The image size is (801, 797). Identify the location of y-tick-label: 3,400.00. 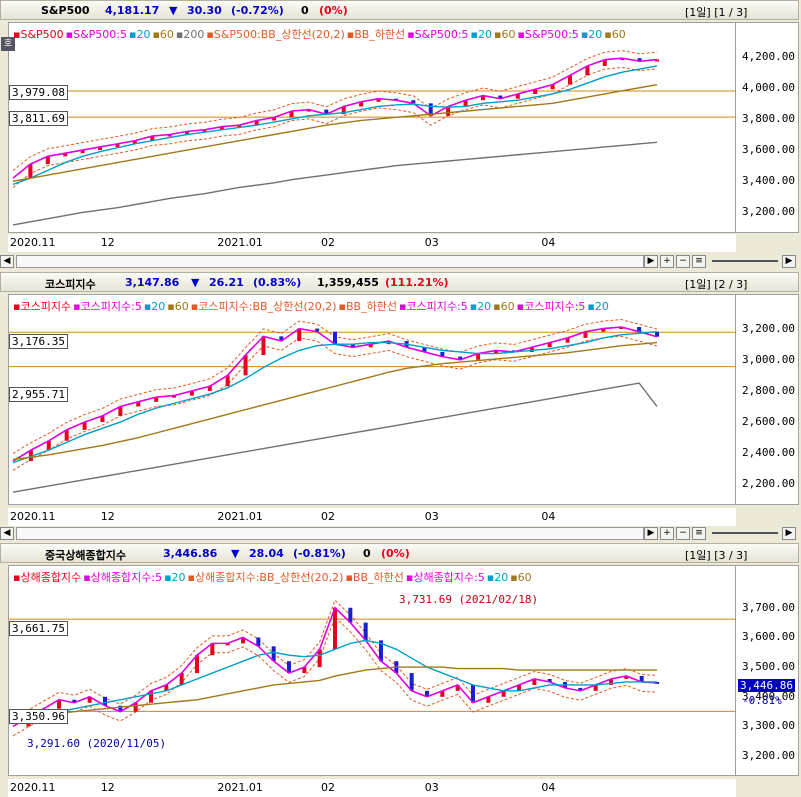
(768, 696).